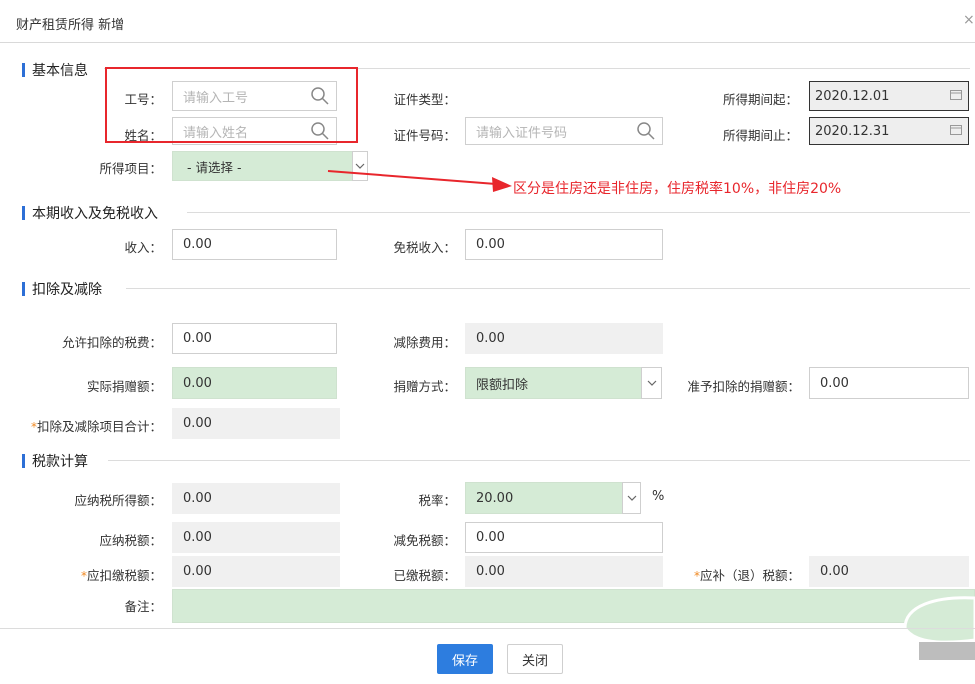 Image resolution: width=975 pixels, height=684 pixels. What do you see at coordinates (563, 383) in the screenshot?
I see `donation-method-select: 限额扣除` at bounding box center [563, 383].